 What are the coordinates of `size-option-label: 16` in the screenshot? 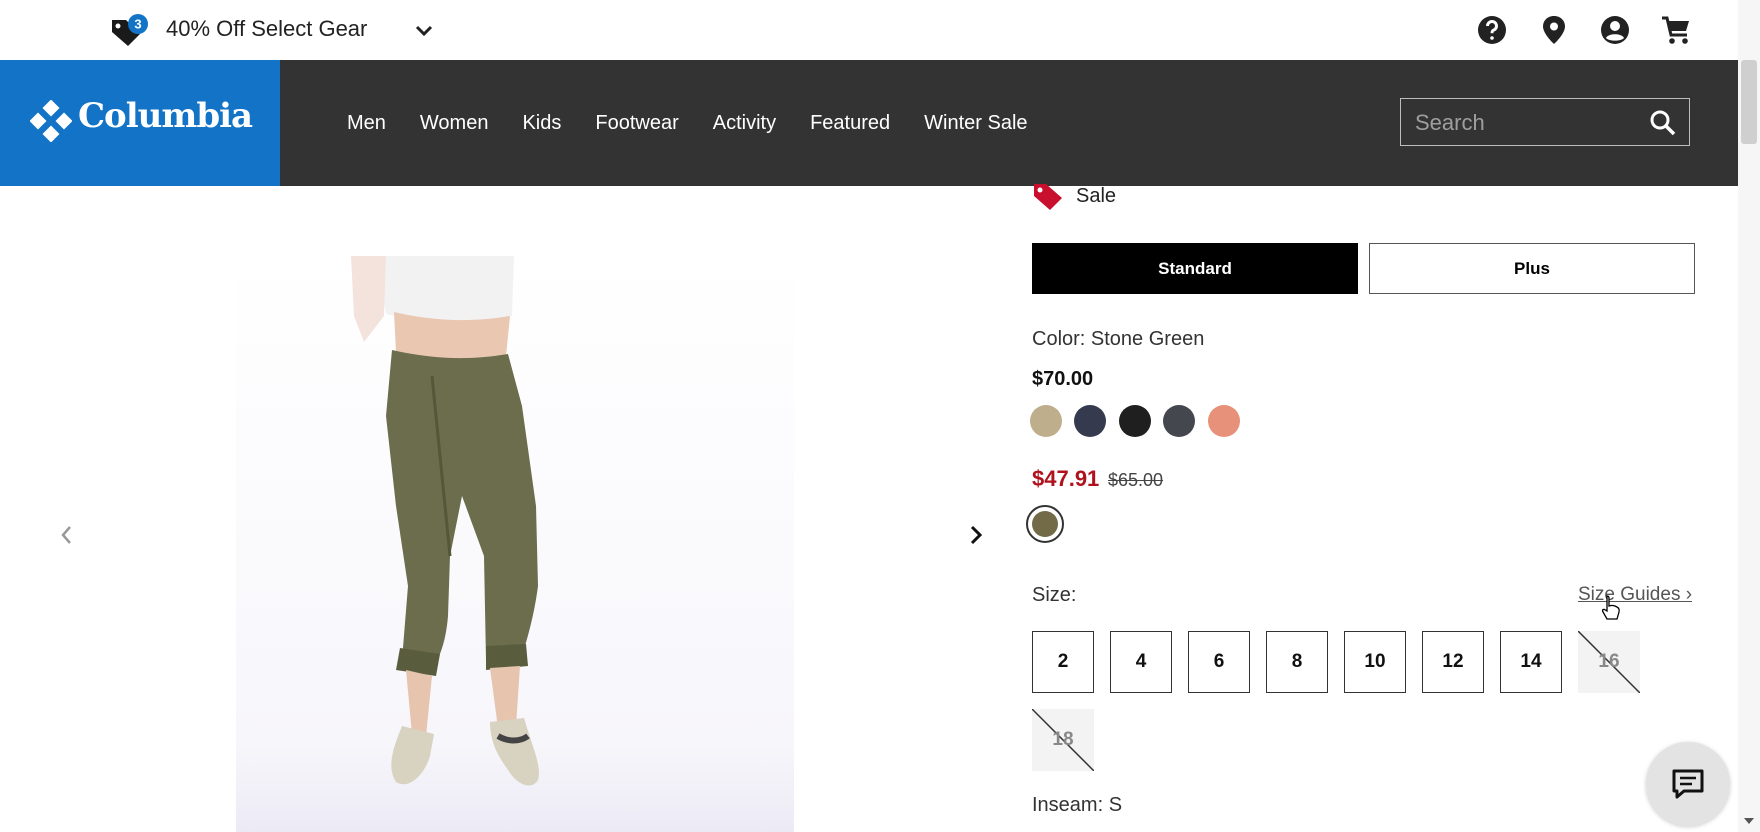 It's located at (1609, 661).